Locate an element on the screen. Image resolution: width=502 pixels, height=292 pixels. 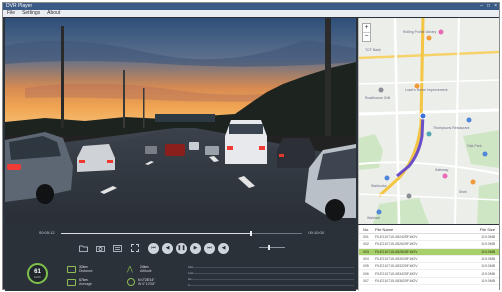
file-name: FILE210715-083225F.MOV is located at coordinates (396, 266).